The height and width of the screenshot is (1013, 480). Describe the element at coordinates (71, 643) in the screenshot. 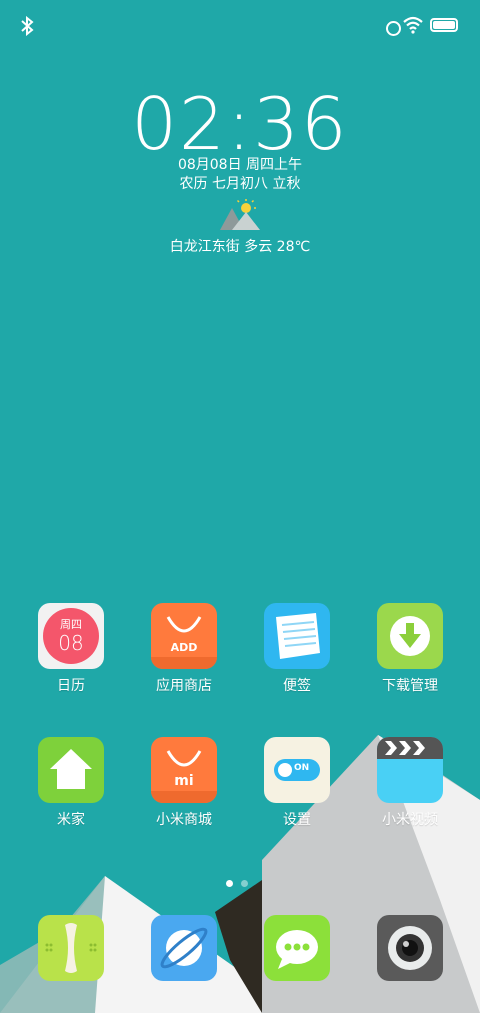

I see `calendar-day-number: 08` at that location.